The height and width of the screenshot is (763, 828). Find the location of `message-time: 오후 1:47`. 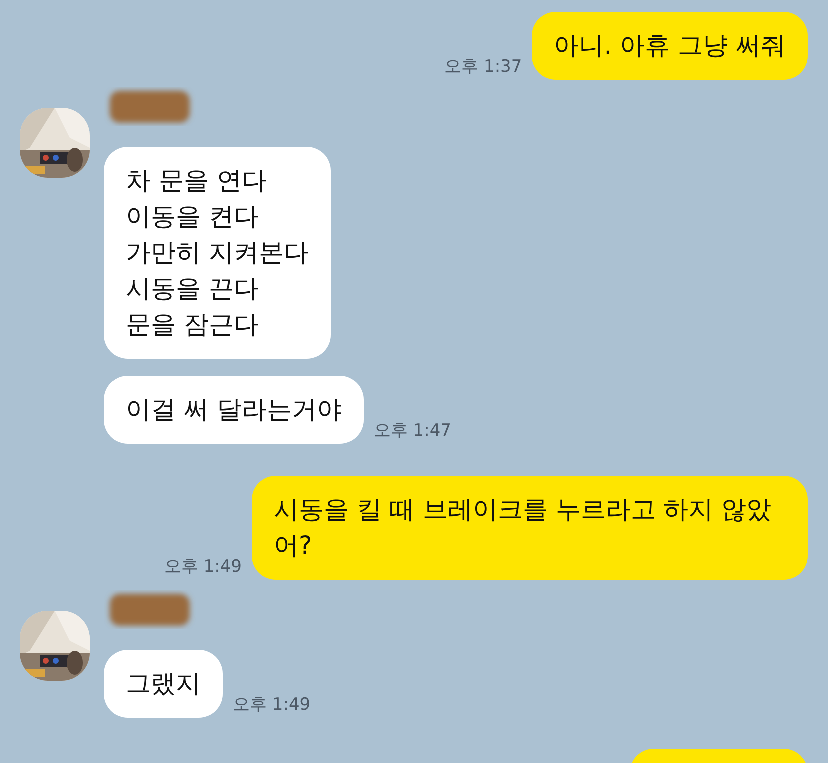

message-time: 오후 1:47 is located at coordinates (413, 431).